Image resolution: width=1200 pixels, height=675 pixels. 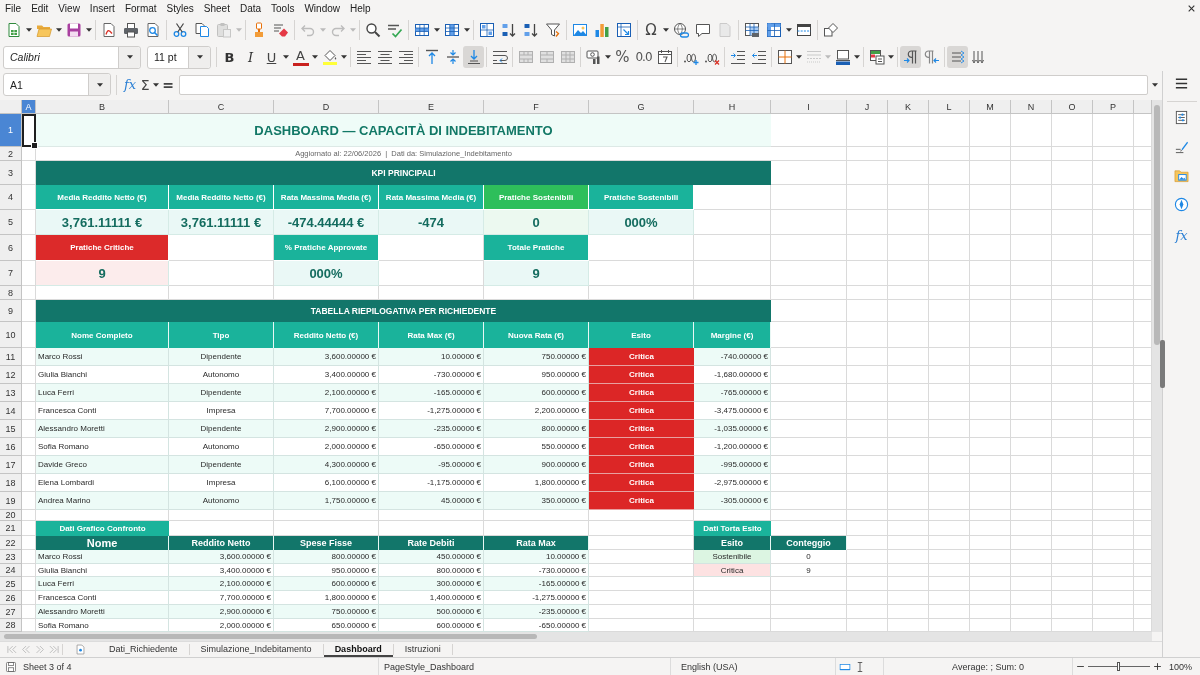 What do you see at coordinates (11, 130) in the screenshot?
I see `row-header: 1` at bounding box center [11, 130].